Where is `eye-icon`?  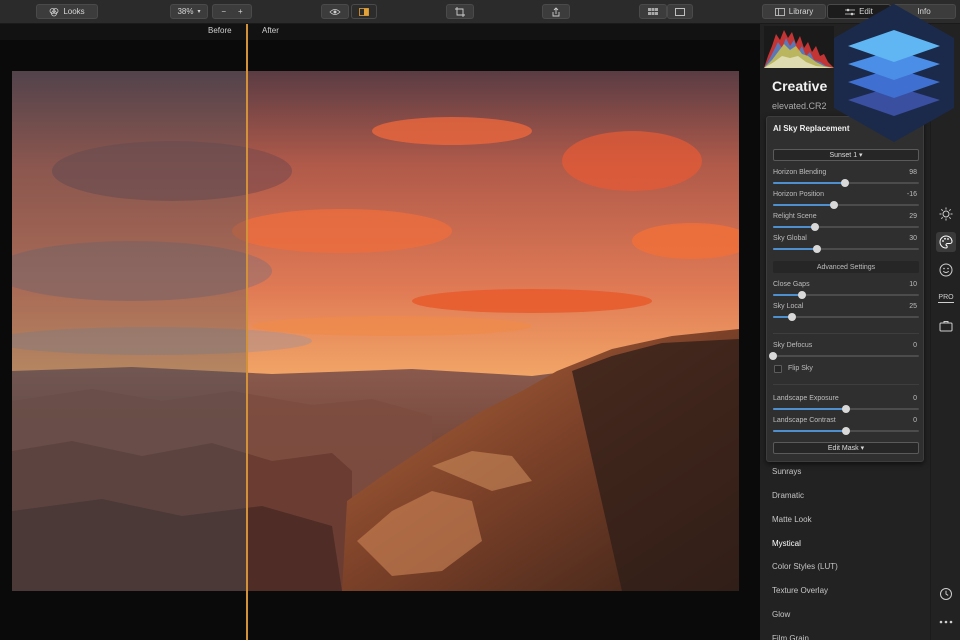 eye-icon is located at coordinates (335, 12).